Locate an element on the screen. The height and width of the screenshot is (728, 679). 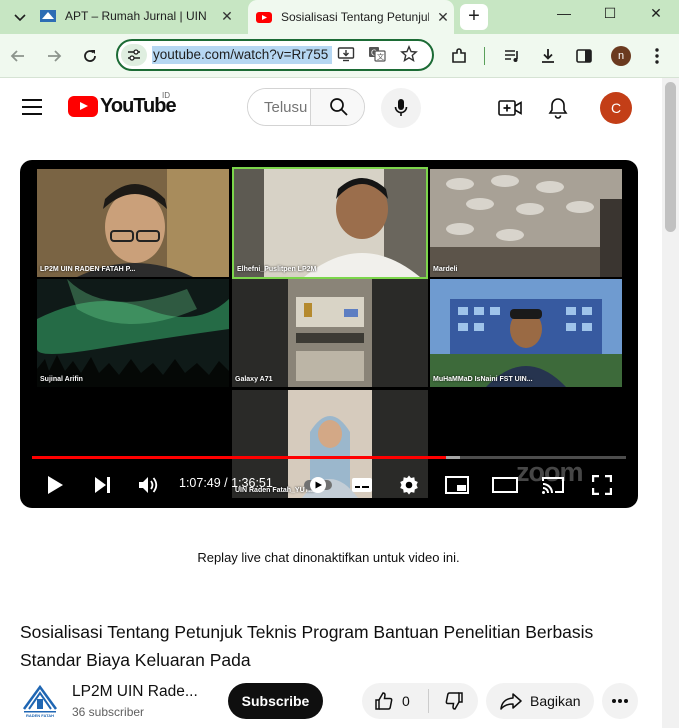
fullscreen-button is located at coordinates (602, 485).